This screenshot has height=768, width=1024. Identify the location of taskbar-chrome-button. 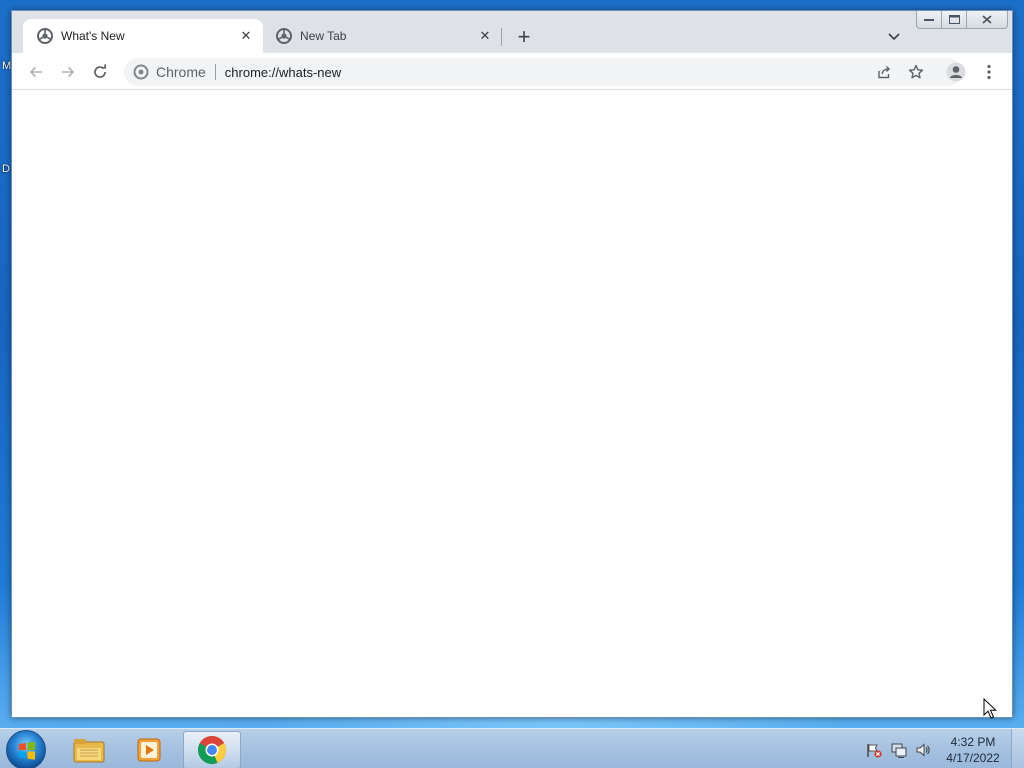
(212, 749).